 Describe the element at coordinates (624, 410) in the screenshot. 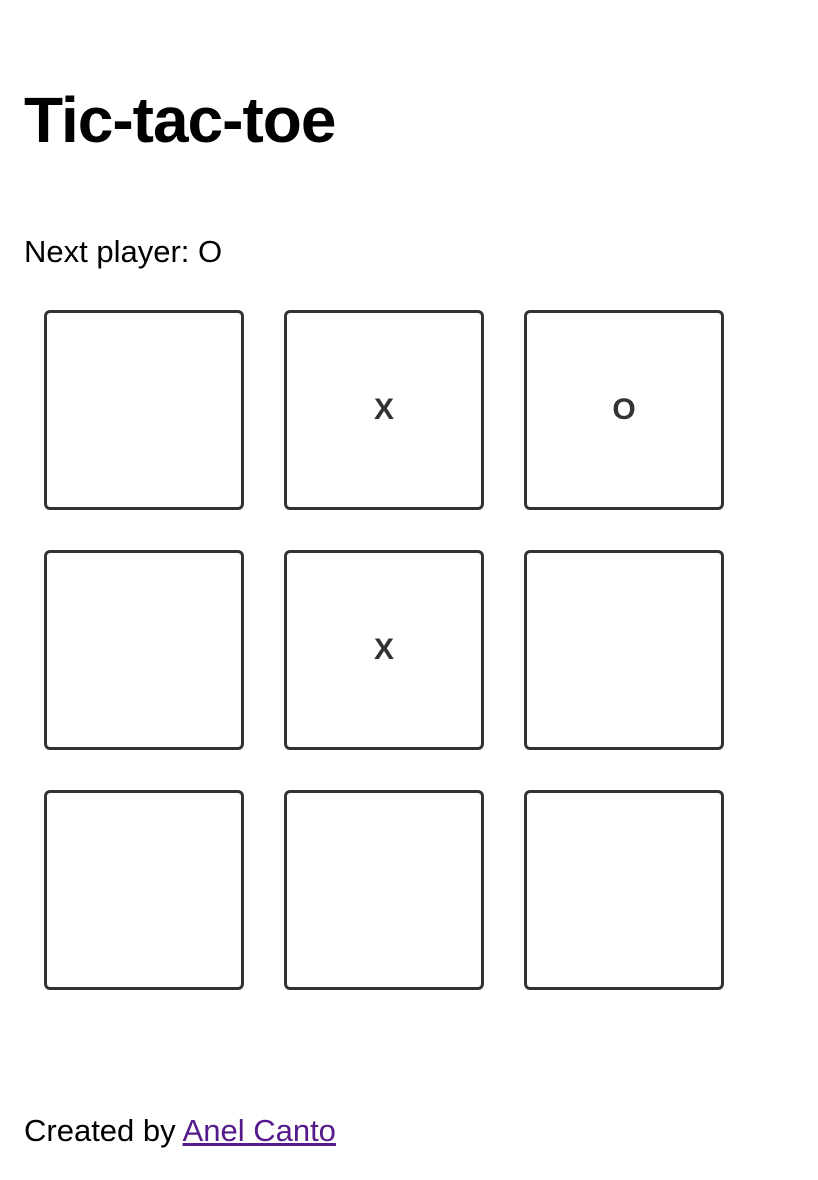

I see `board-square-3: O` at that location.